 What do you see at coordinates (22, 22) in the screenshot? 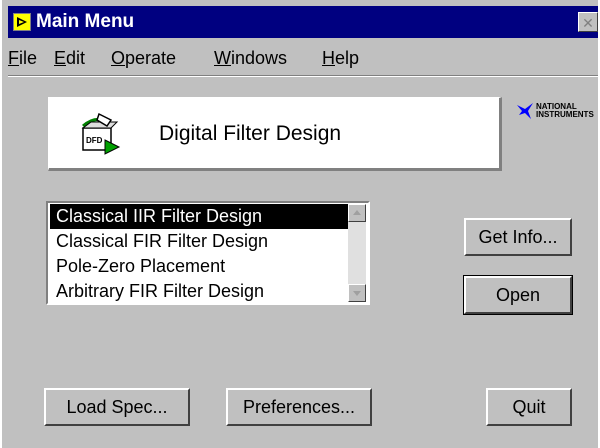
I see `labview-app-icon` at bounding box center [22, 22].